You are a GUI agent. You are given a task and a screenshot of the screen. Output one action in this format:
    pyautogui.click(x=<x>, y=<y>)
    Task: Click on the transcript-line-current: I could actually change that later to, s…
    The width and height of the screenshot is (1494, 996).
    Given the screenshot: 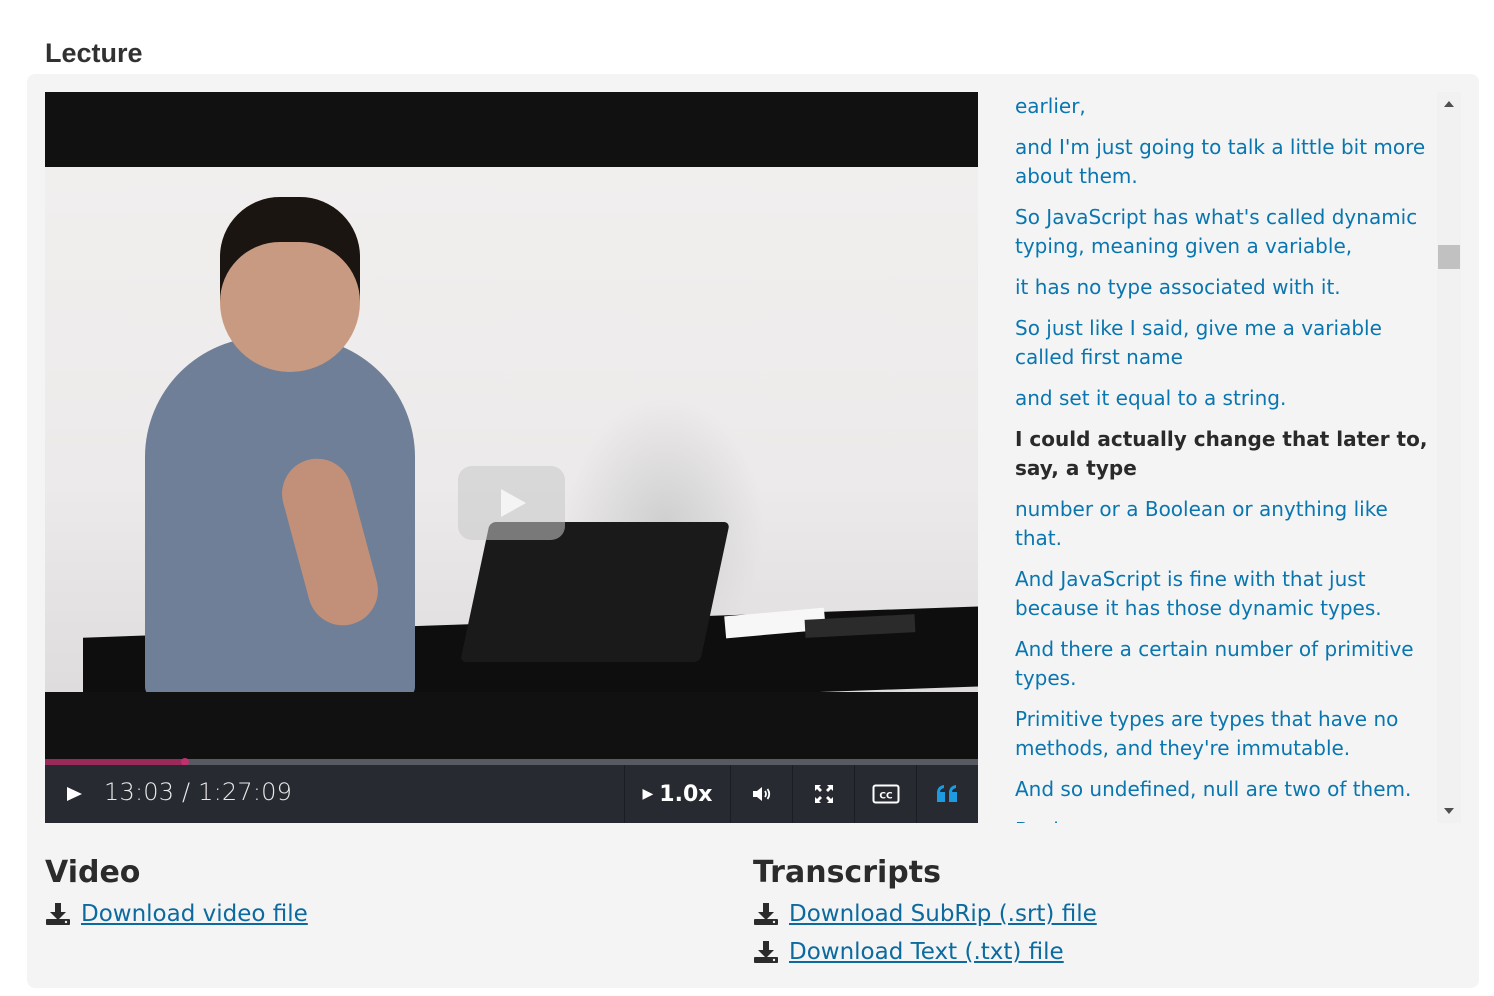 What is the action you would take?
    pyautogui.click(x=1226, y=454)
    